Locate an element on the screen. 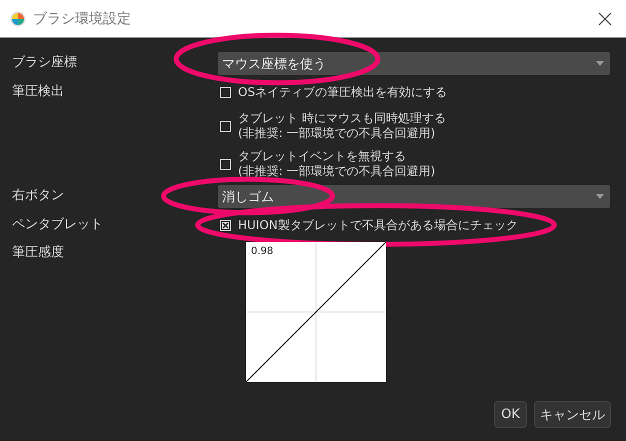 This screenshot has height=441, width=626. window-title: ブラシ環境設定 is located at coordinates (82, 19).